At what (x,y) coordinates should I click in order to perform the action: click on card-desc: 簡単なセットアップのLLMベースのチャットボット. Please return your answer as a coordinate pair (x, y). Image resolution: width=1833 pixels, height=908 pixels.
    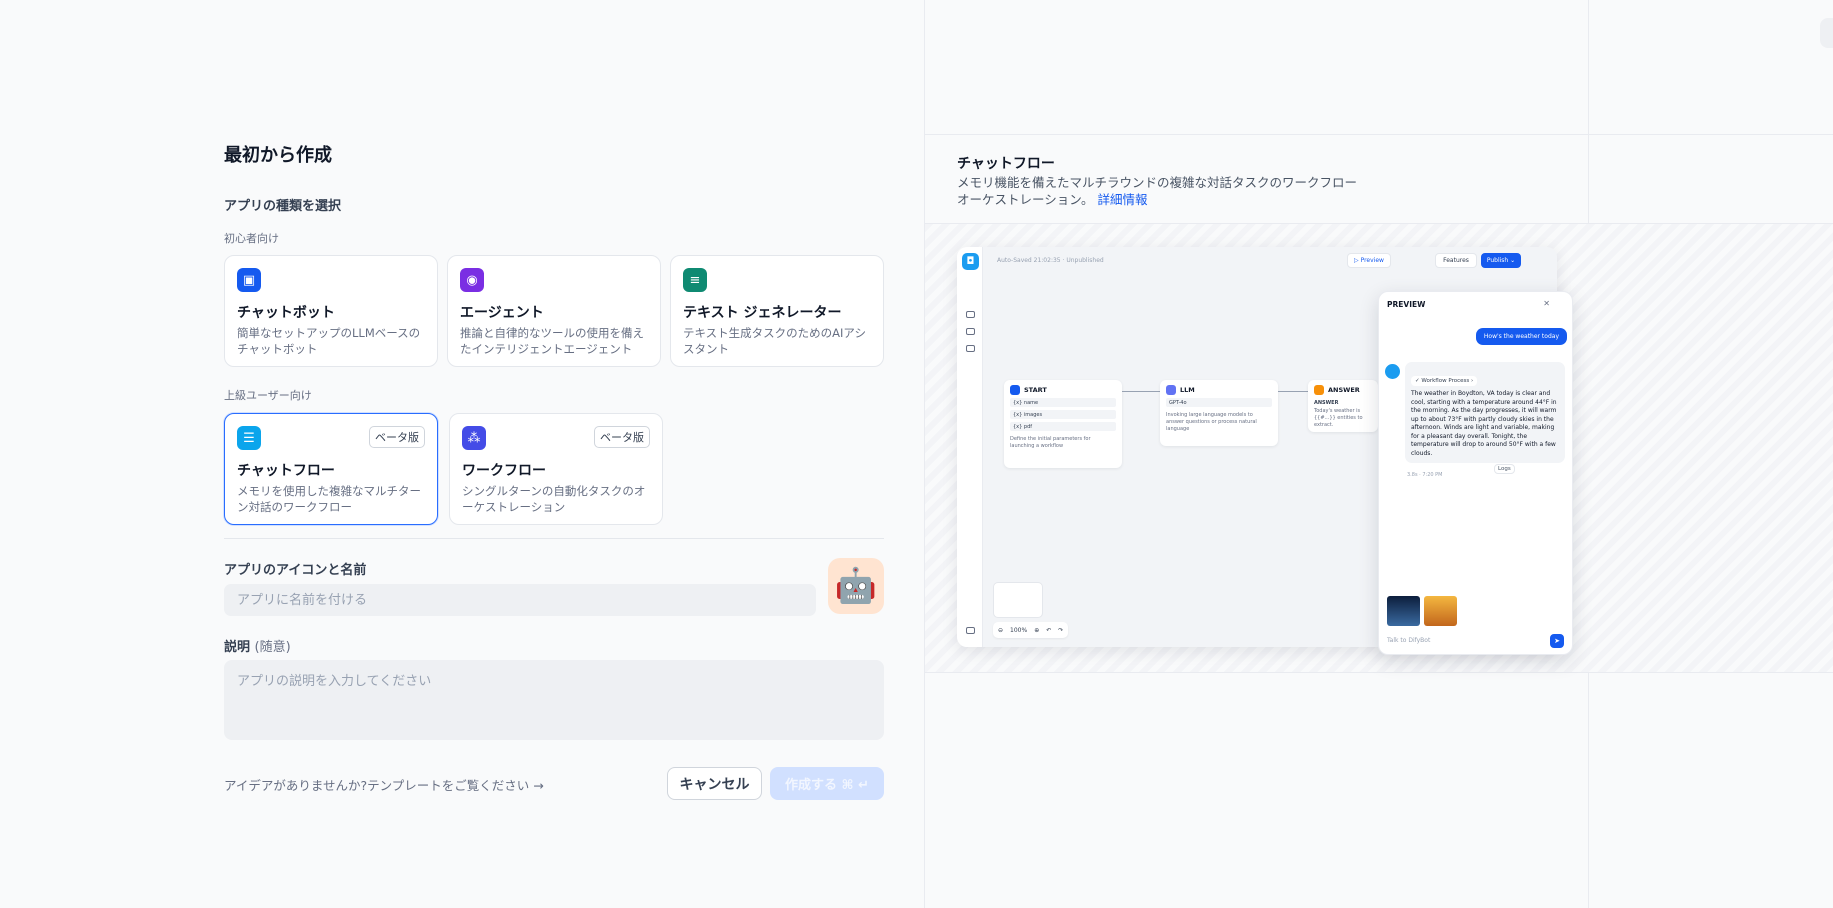
    Looking at the image, I should click on (329, 341).